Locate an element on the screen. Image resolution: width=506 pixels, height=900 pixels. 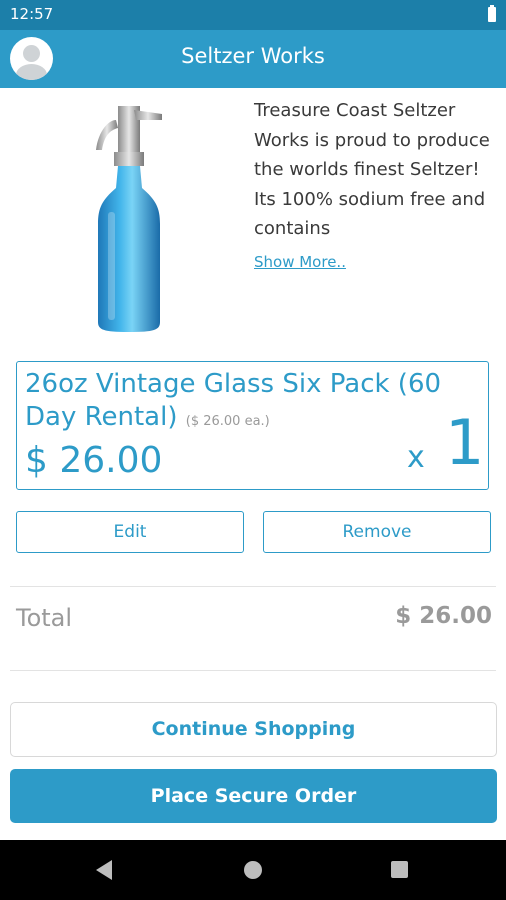
item-price: $ 26.00 is located at coordinates (94, 460).